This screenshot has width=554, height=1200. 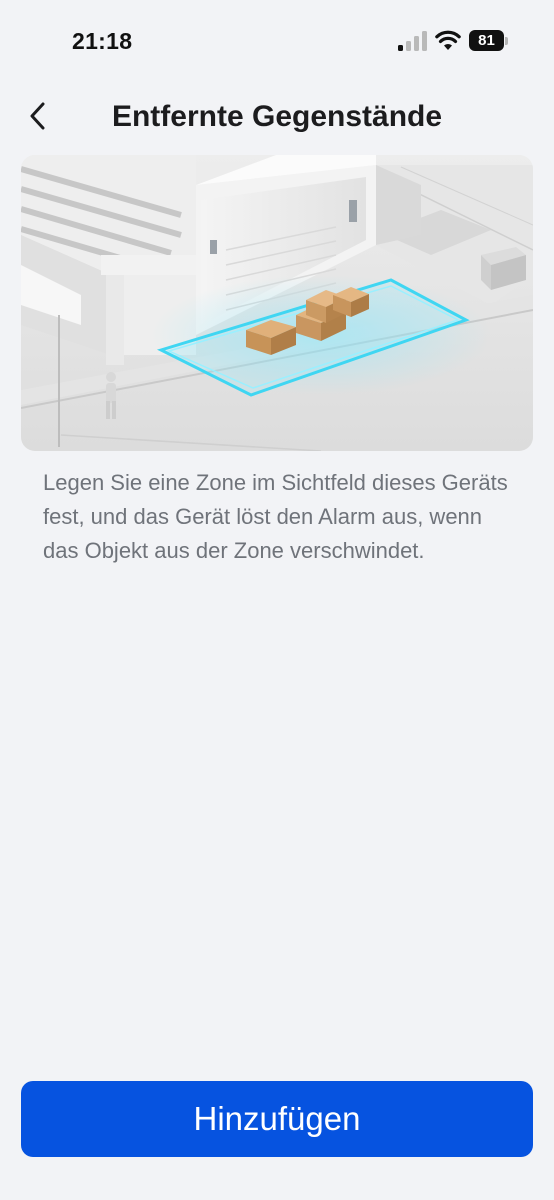 I want to click on battery-level: 81, so click(x=486, y=40).